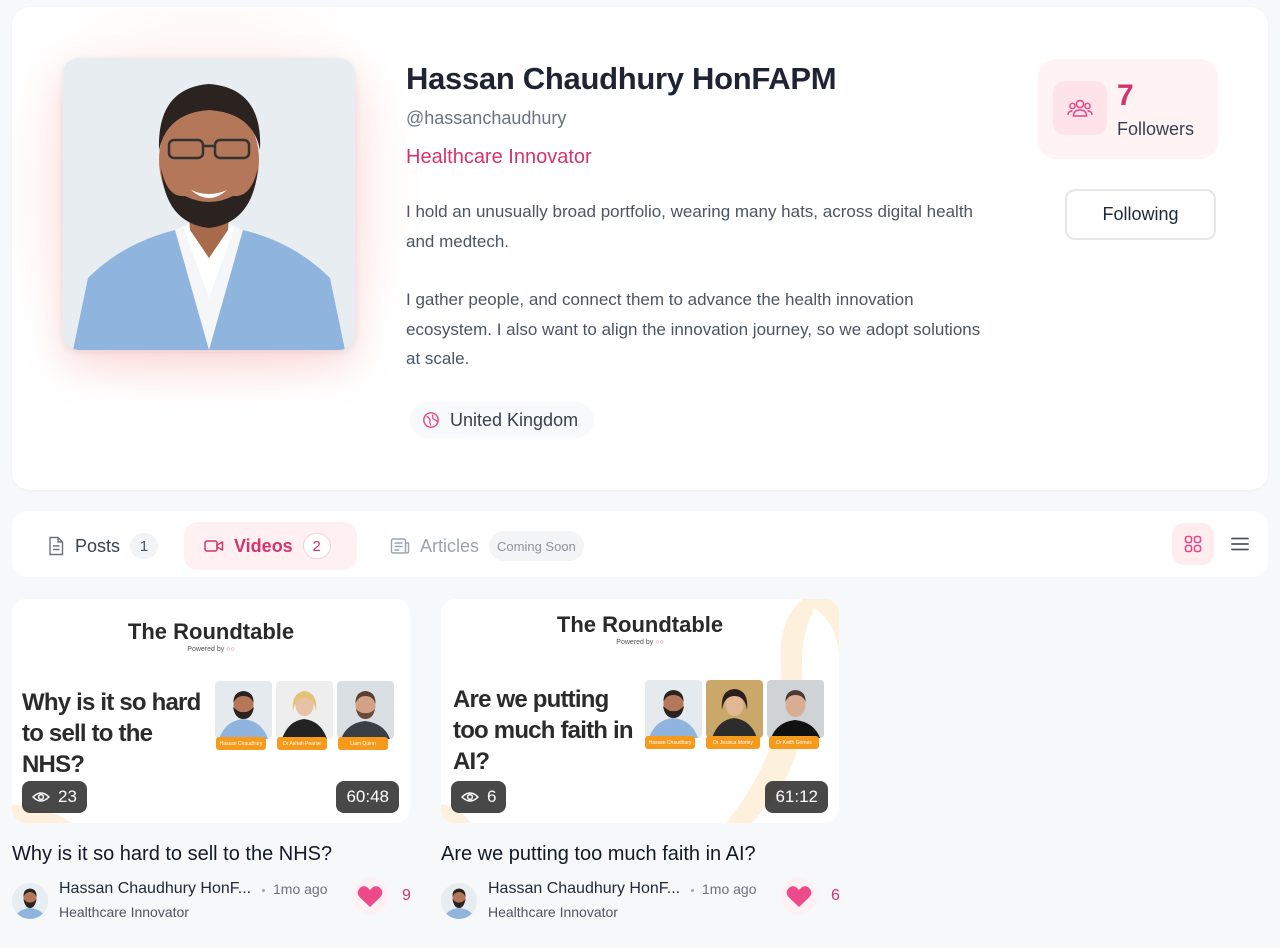 The image size is (1280, 948). What do you see at coordinates (492, 796) in the screenshot?
I see `views-count: 6` at bounding box center [492, 796].